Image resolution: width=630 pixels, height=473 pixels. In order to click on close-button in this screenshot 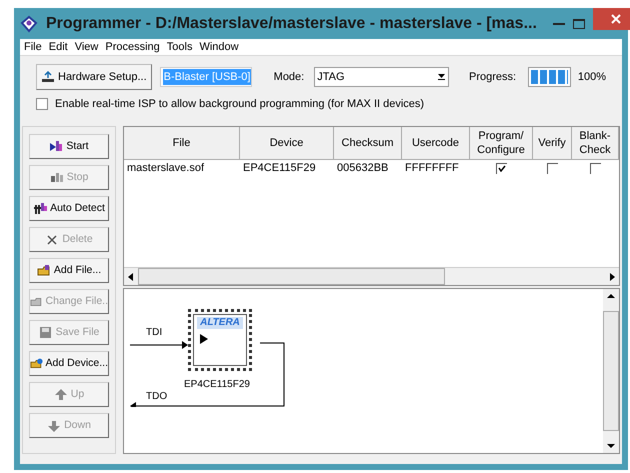, I will do `click(611, 19)`.